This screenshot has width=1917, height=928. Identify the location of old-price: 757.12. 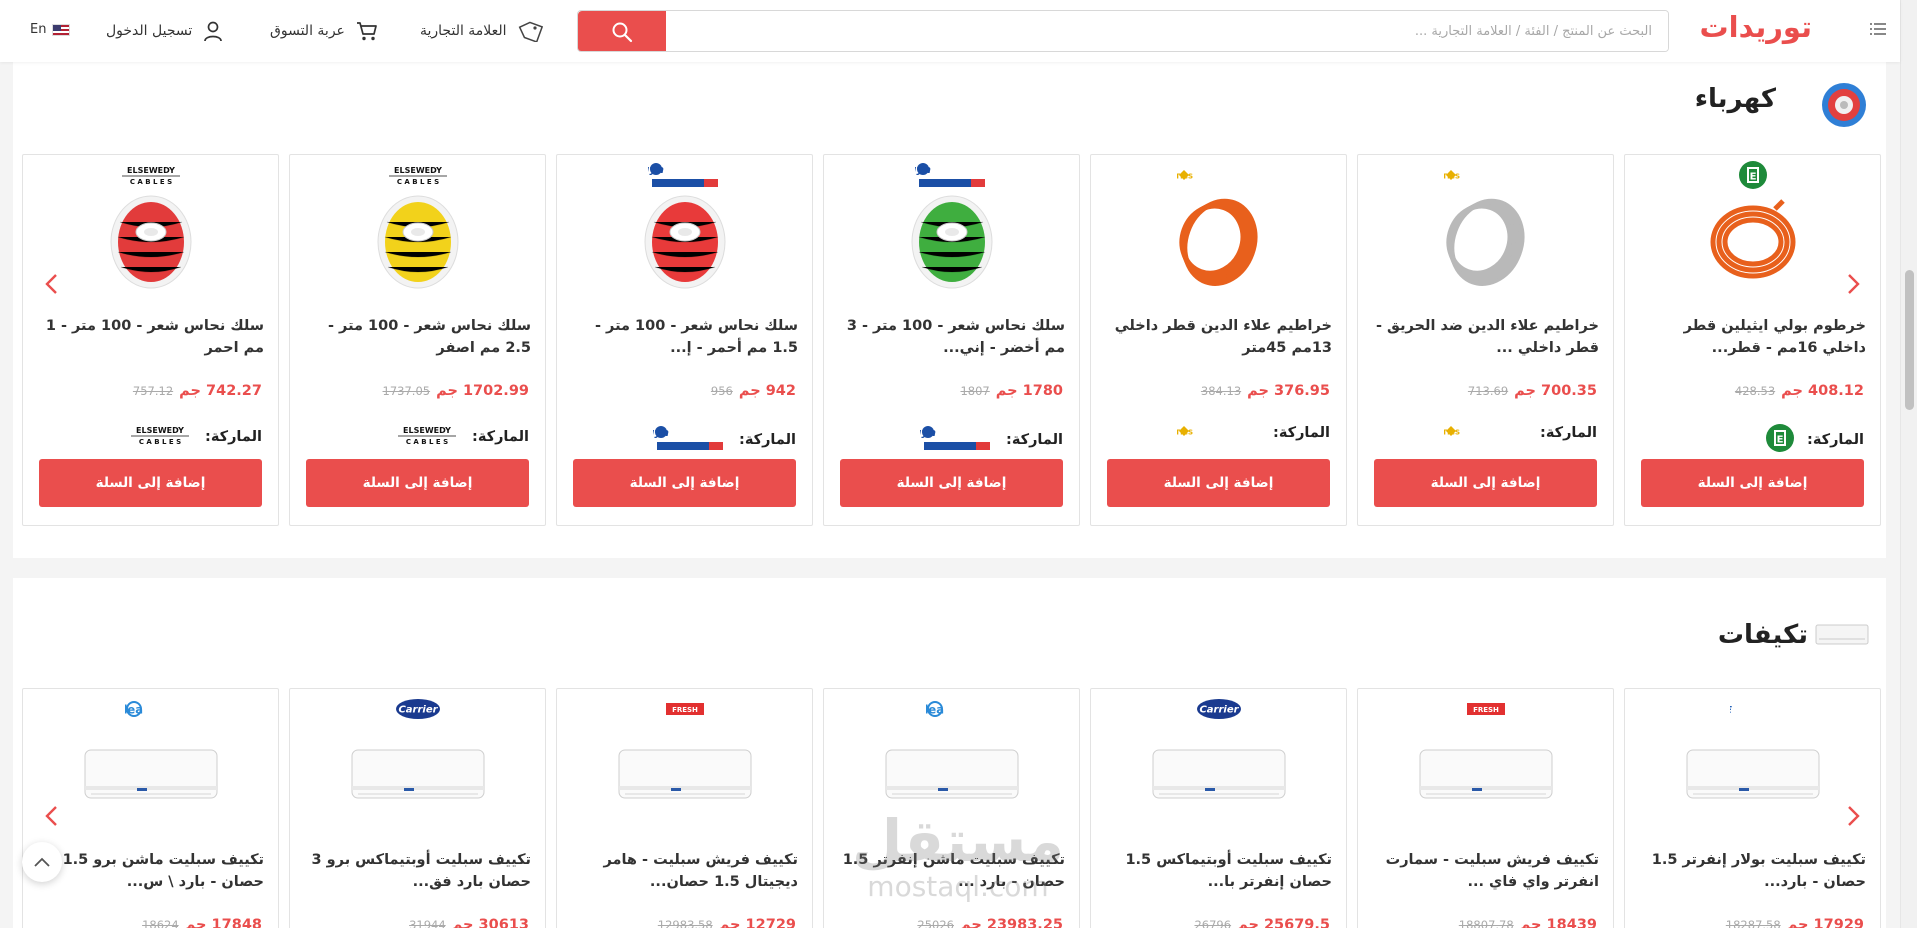
(153, 391).